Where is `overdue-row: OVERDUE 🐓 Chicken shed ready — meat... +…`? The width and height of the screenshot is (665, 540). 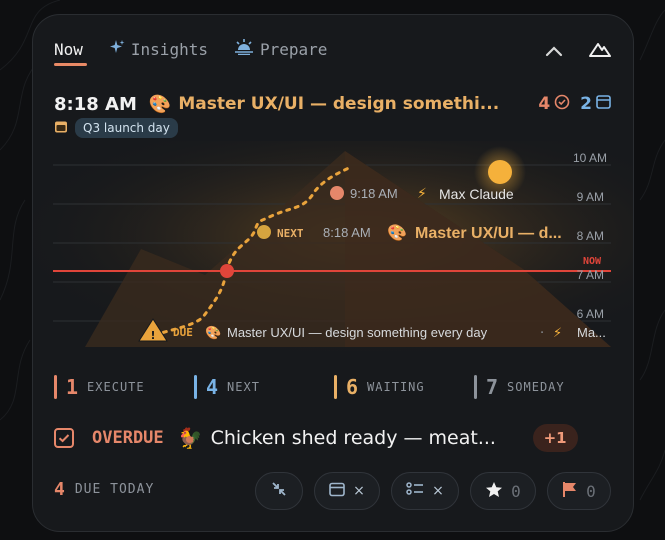
overdue-row: OVERDUE 🐓 Chicken shed ready — meat... +… is located at coordinates (334, 438).